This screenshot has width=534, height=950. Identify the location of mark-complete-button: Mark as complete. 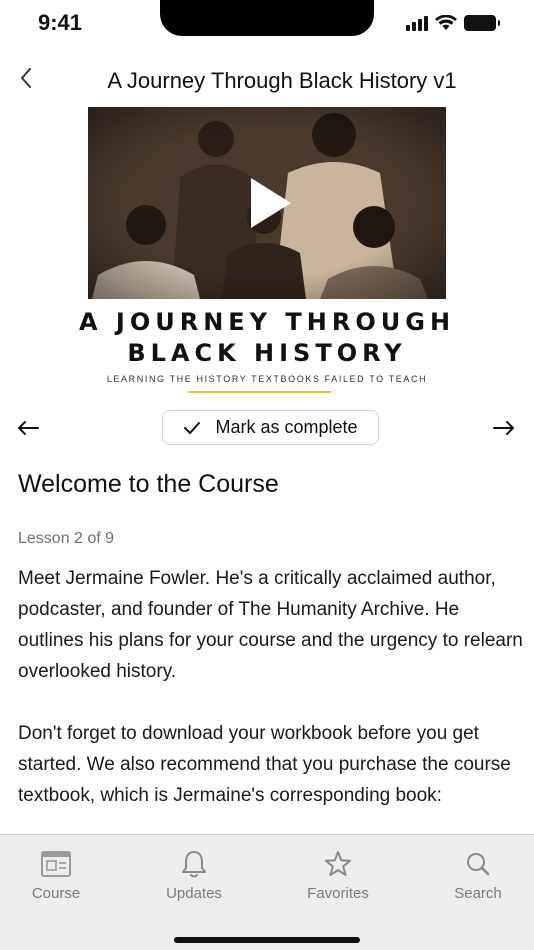
(270, 427).